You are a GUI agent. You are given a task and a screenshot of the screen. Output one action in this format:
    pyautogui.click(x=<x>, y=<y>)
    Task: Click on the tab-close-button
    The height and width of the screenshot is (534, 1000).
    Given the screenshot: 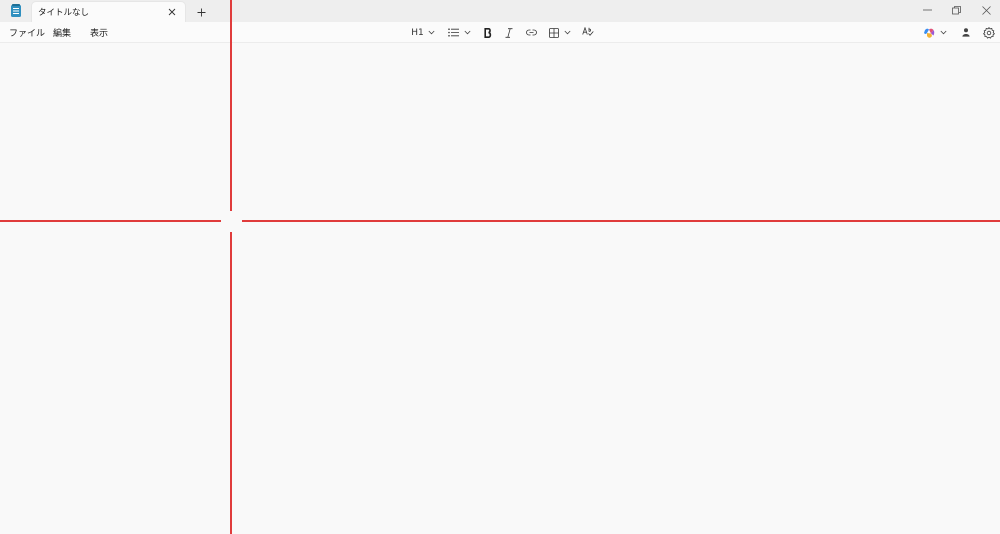 What is the action you would take?
    pyautogui.click(x=172, y=12)
    